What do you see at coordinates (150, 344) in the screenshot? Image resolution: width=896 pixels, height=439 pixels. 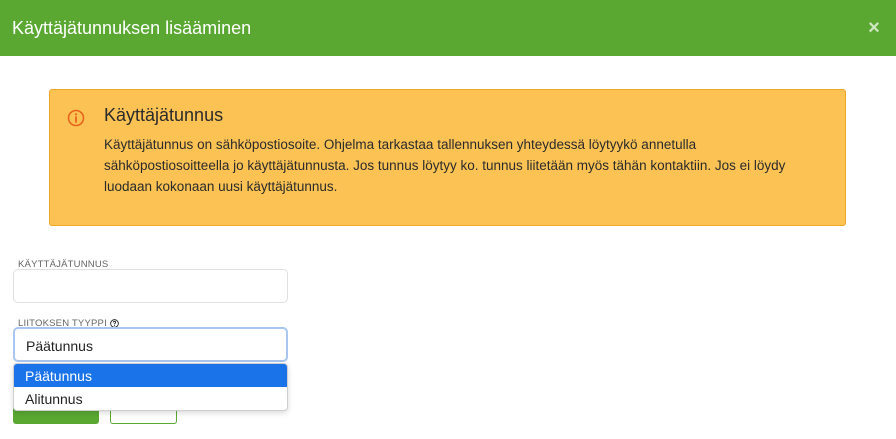 I see `link-type-select: Päätunnus` at bounding box center [150, 344].